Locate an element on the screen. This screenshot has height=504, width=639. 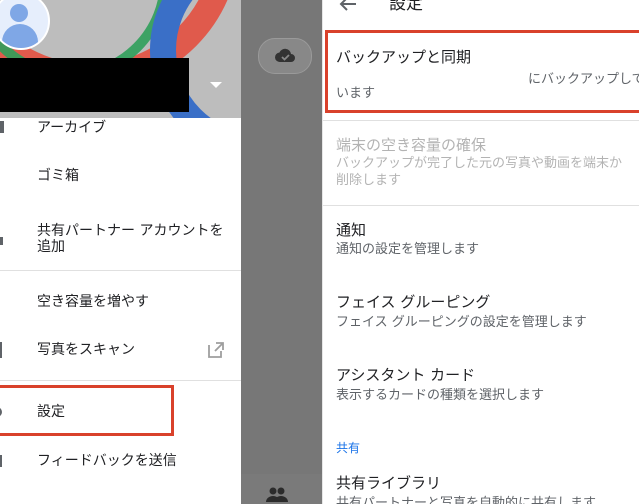
settings-item-title: 端末の空き容量の確保 is located at coordinates (411, 145).